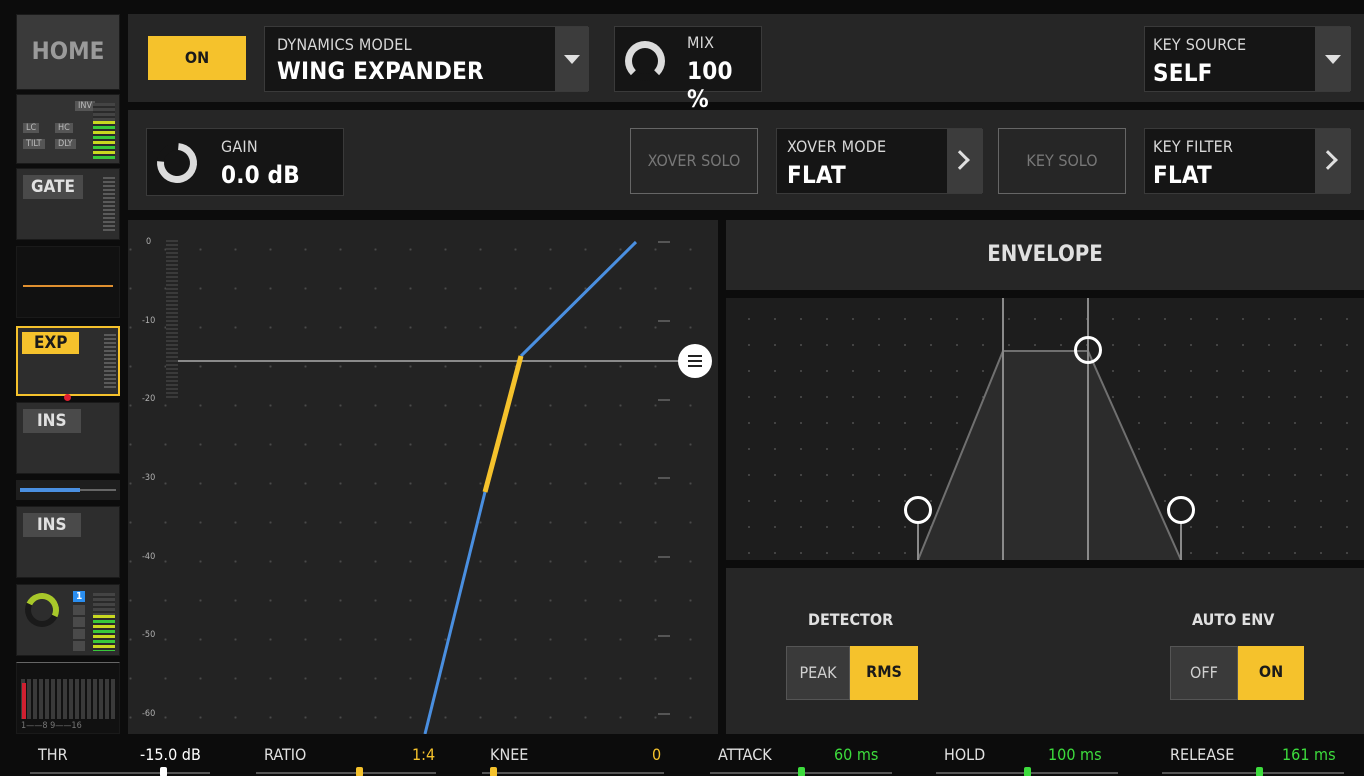  What do you see at coordinates (509, 754) in the screenshot?
I see `knee-label: KNEE` at bounding box center [509, 754].